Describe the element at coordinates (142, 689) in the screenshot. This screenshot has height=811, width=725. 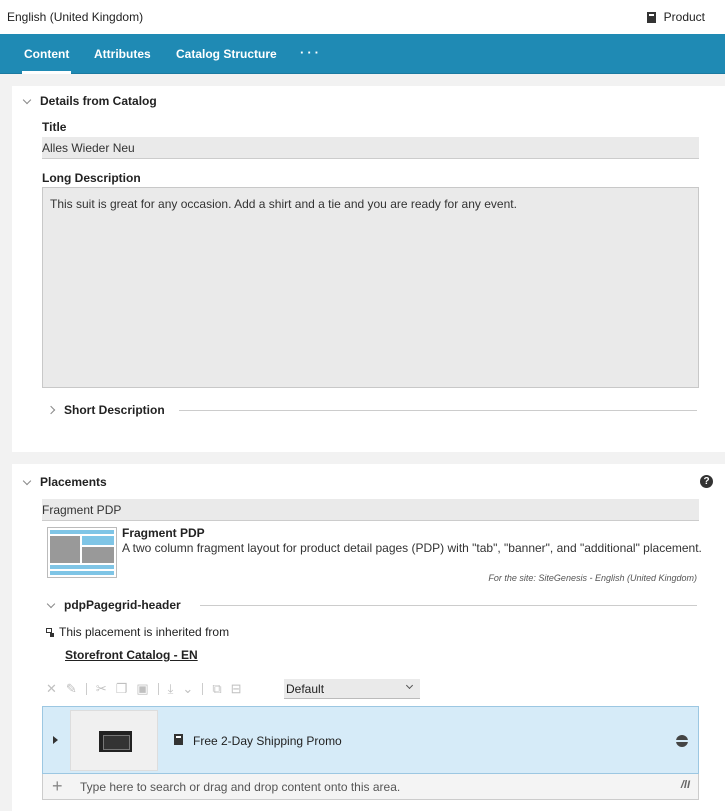
I see `paste-icon: ▣` at that location.